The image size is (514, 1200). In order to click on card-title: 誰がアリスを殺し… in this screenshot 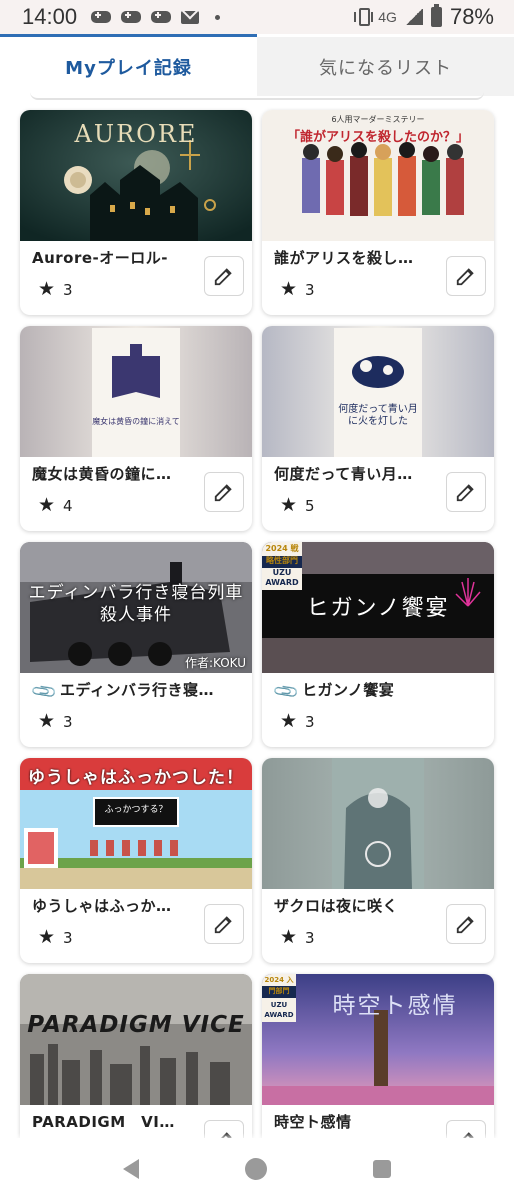, I will do `click(344, 258)`.